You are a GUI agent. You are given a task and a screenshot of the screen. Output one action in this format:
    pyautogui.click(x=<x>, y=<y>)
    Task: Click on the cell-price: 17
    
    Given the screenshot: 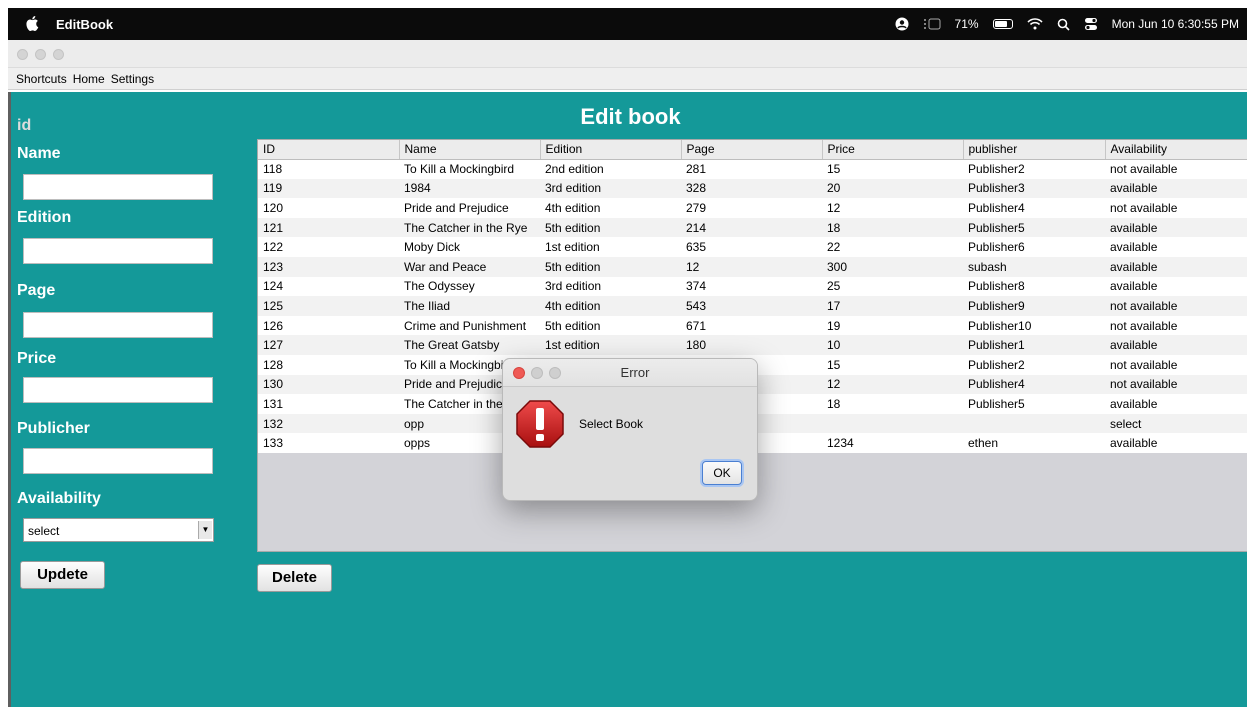 What is the action you would take?
    pyautogui.click(x=892, y=306)
    